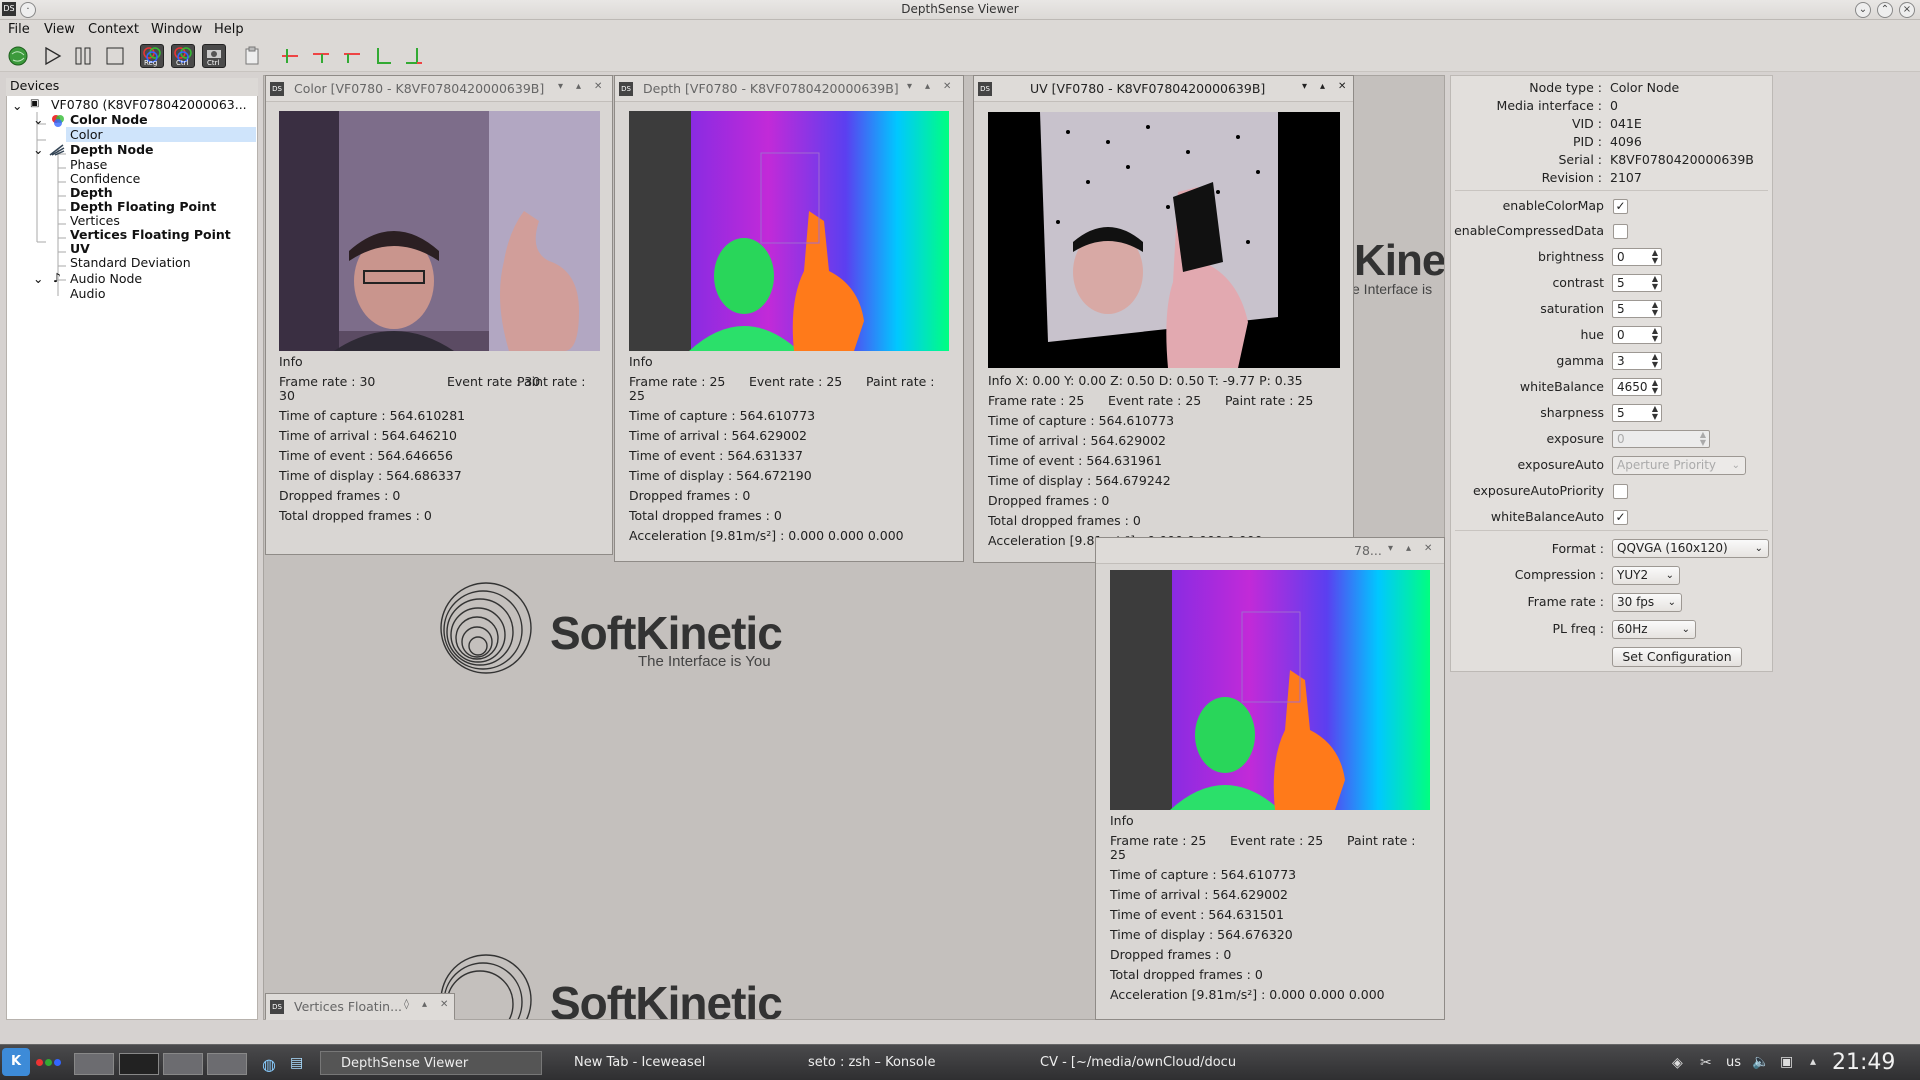  I want to click on tree-color-node: Color Node, so click(109, 119).